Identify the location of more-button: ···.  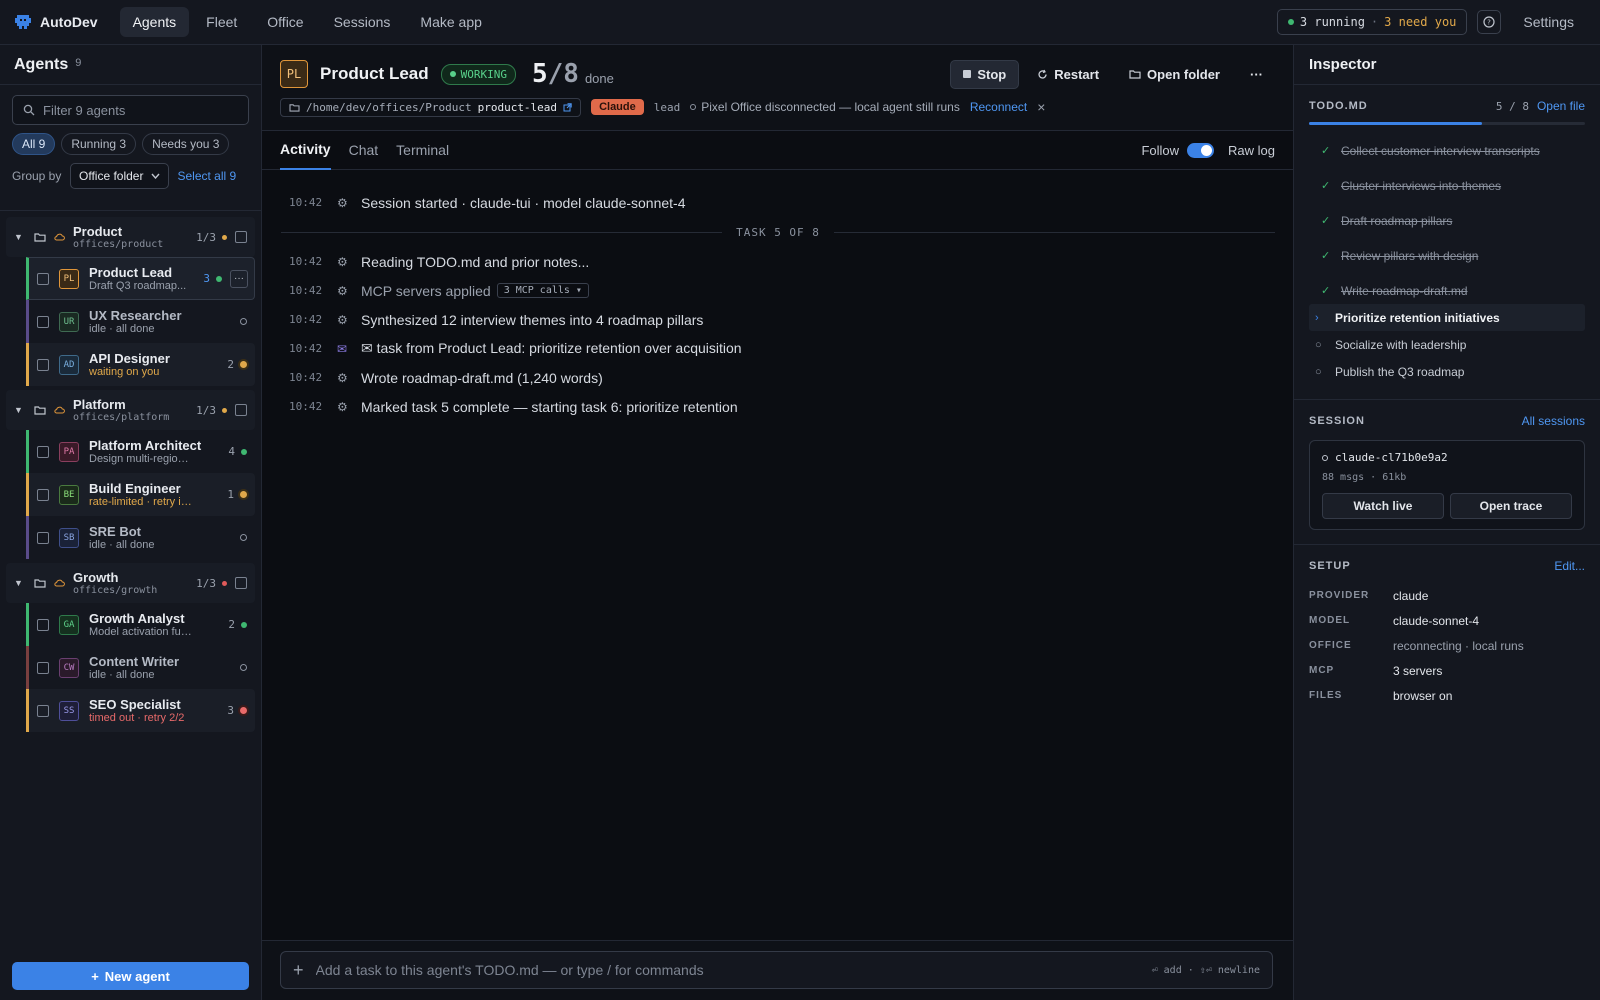
(1256, 74).